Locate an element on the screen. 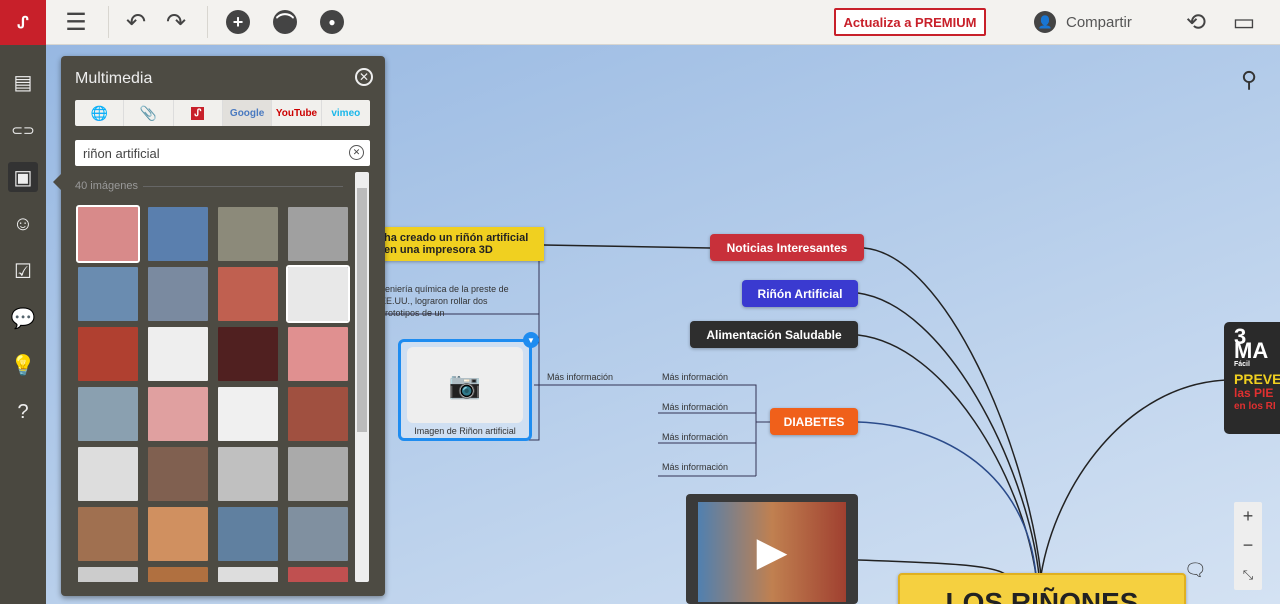 The height and width of the screenshot is (604, 1280). left-sidebar: ▤ ⊂⊃ ▣ ☺ ☑ 💬 💡 ? is located at coordinates (23, 324).